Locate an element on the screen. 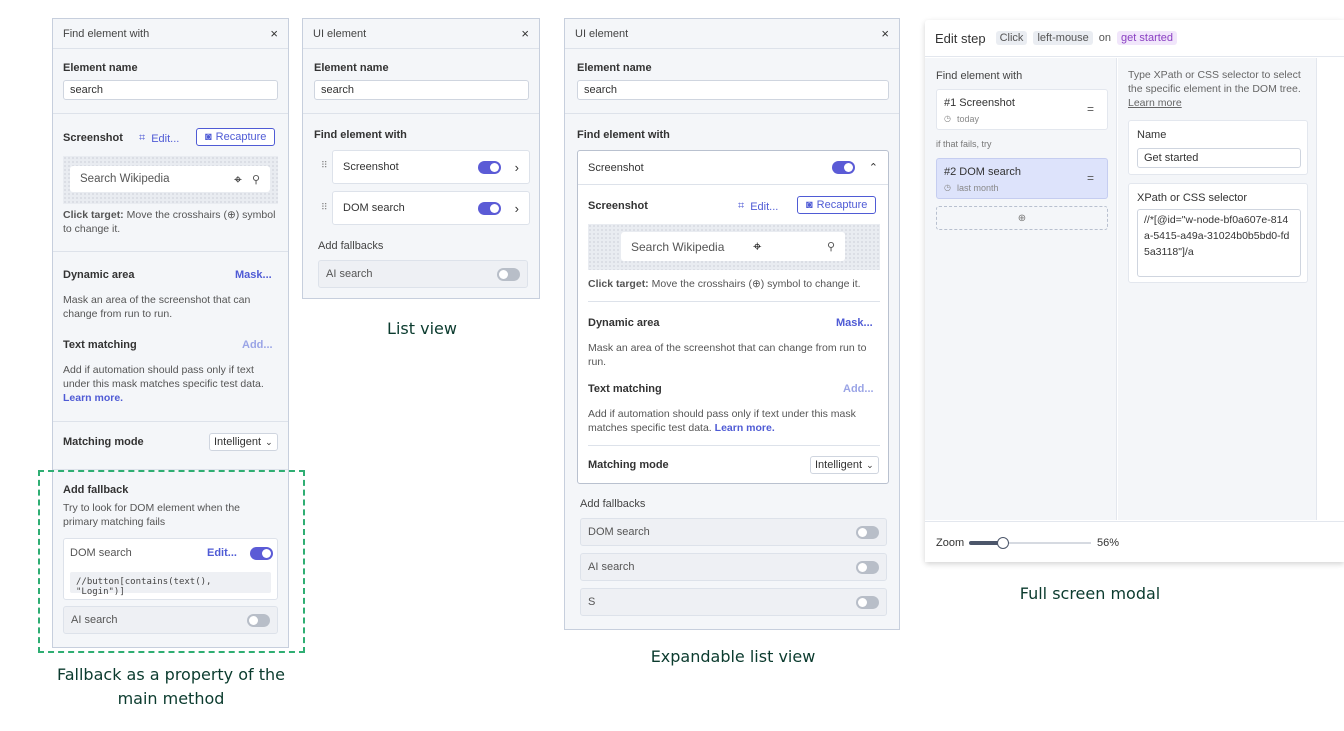 This screenshot has width=1344, height=731. target-tag: get started is located at coordinates (1147, 38).